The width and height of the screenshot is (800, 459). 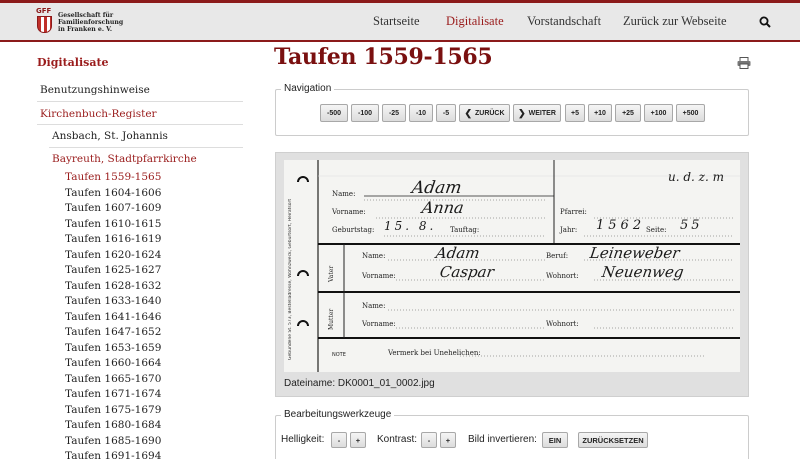 What do you see at coordinates (44, 11) in the screenshot?
I see `logo-abbreviation: GFF` at bounding box center [44, 11].